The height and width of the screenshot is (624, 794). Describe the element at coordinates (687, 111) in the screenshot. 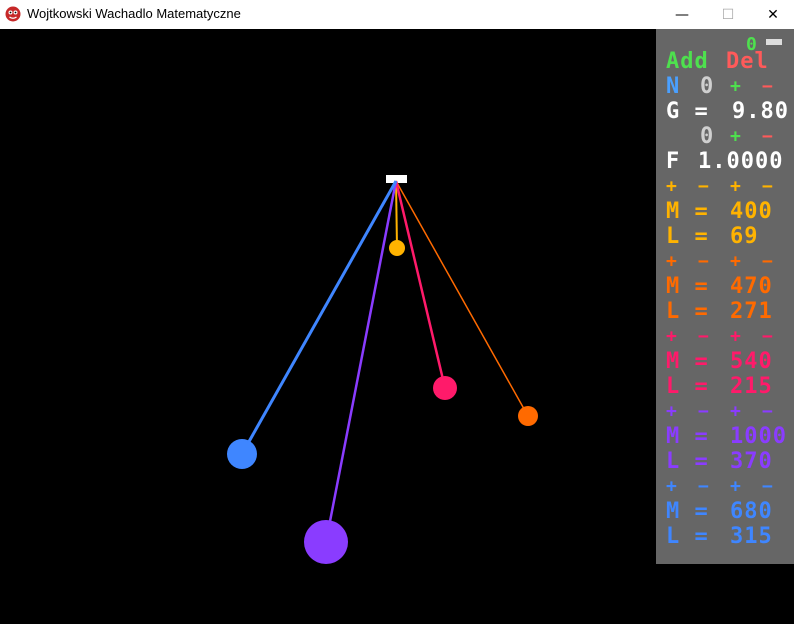

I see `g-label: G =` at that location.